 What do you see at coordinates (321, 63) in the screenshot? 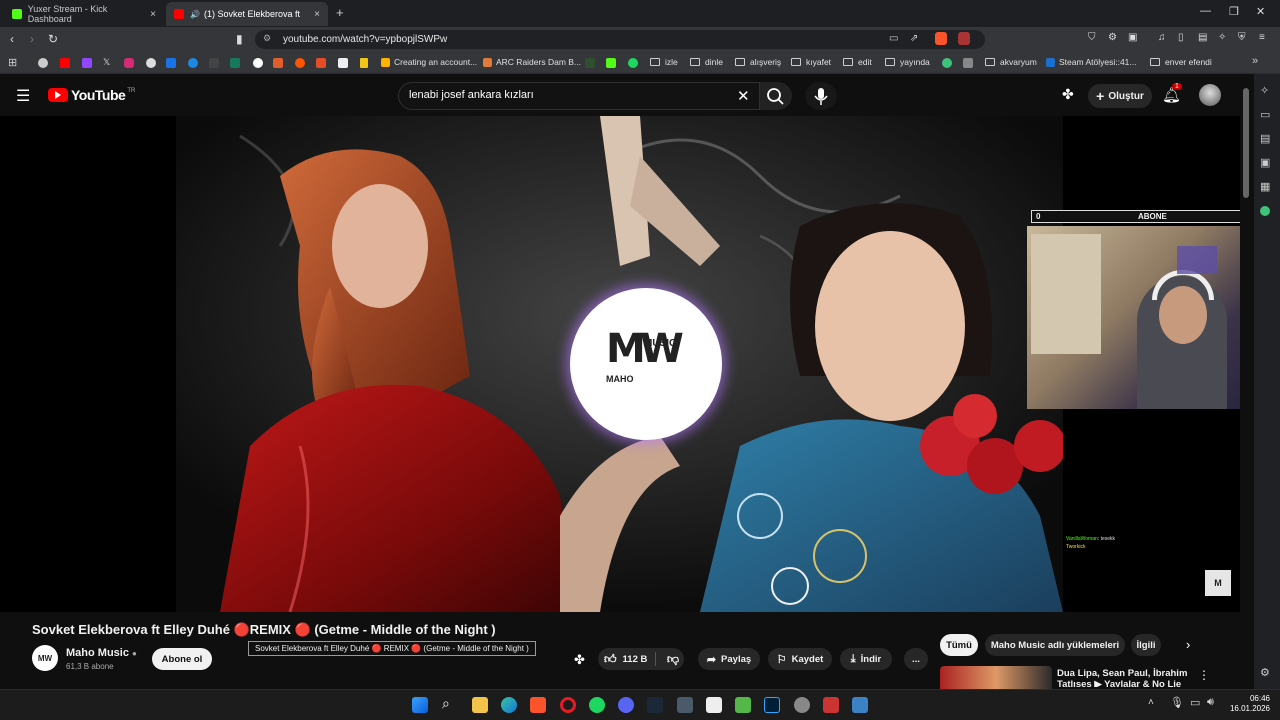
I see `m-bookmark-icon` at bounding box center [321, 63].